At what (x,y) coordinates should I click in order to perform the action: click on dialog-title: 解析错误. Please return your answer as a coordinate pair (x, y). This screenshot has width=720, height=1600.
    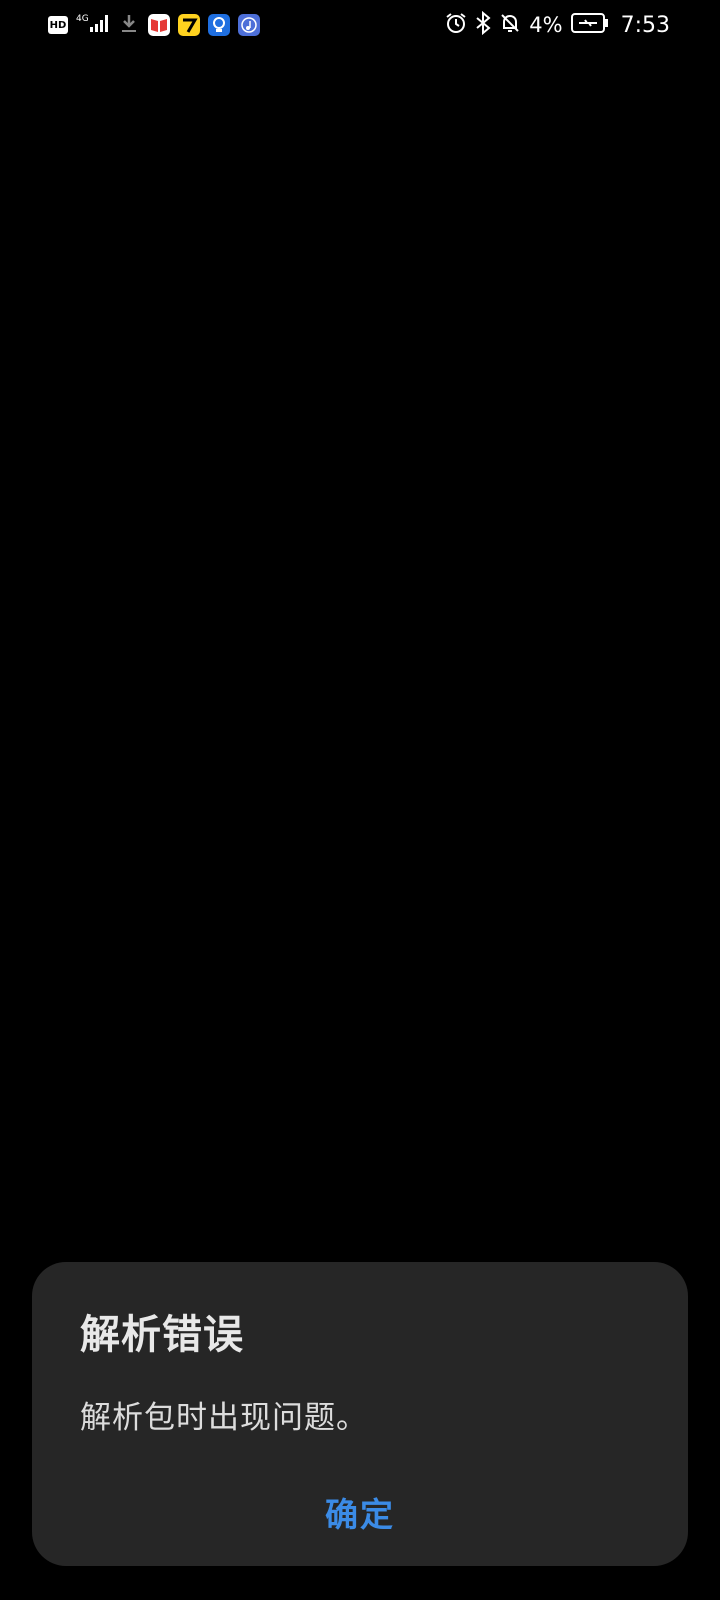
    Looking at the image, I should click on (162, 1335).